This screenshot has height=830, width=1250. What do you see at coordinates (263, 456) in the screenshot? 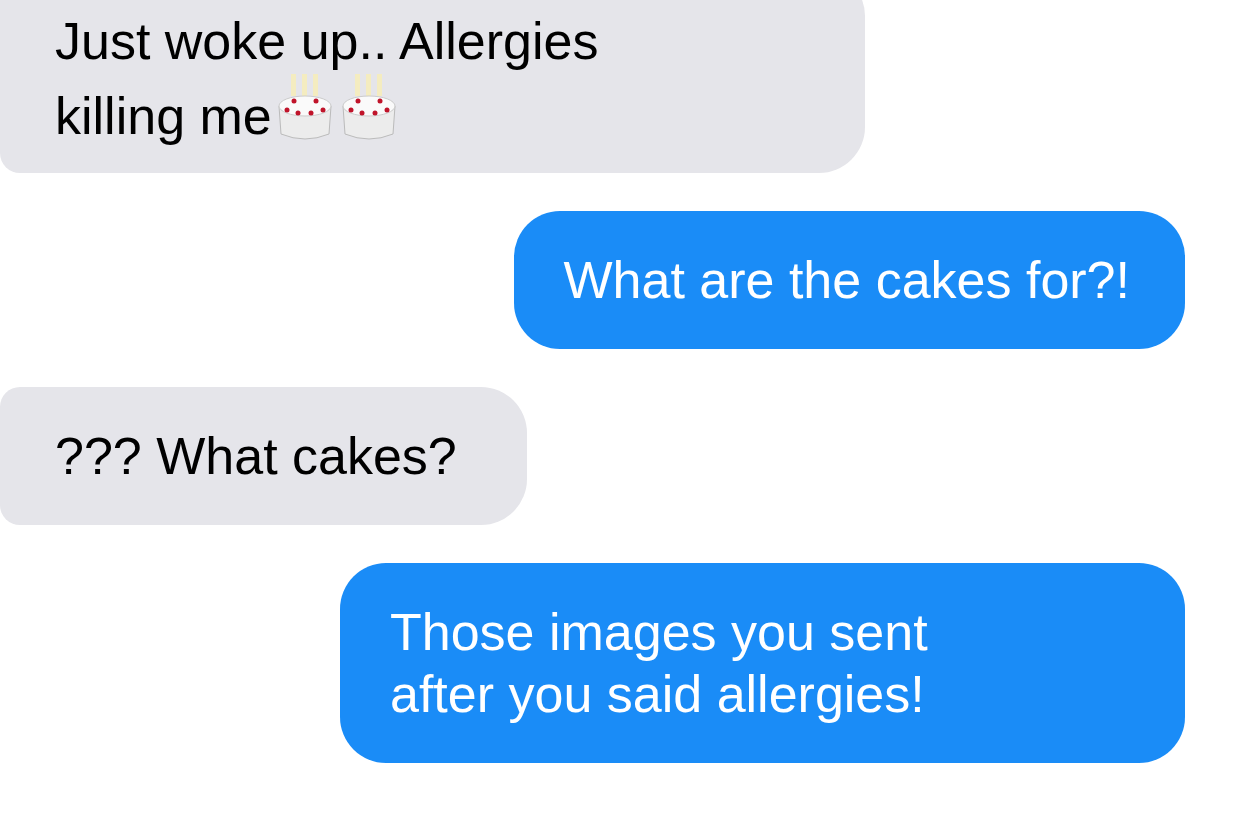
I see `message-bubble: ??? What cakes?` at bounding box center [263, 456].